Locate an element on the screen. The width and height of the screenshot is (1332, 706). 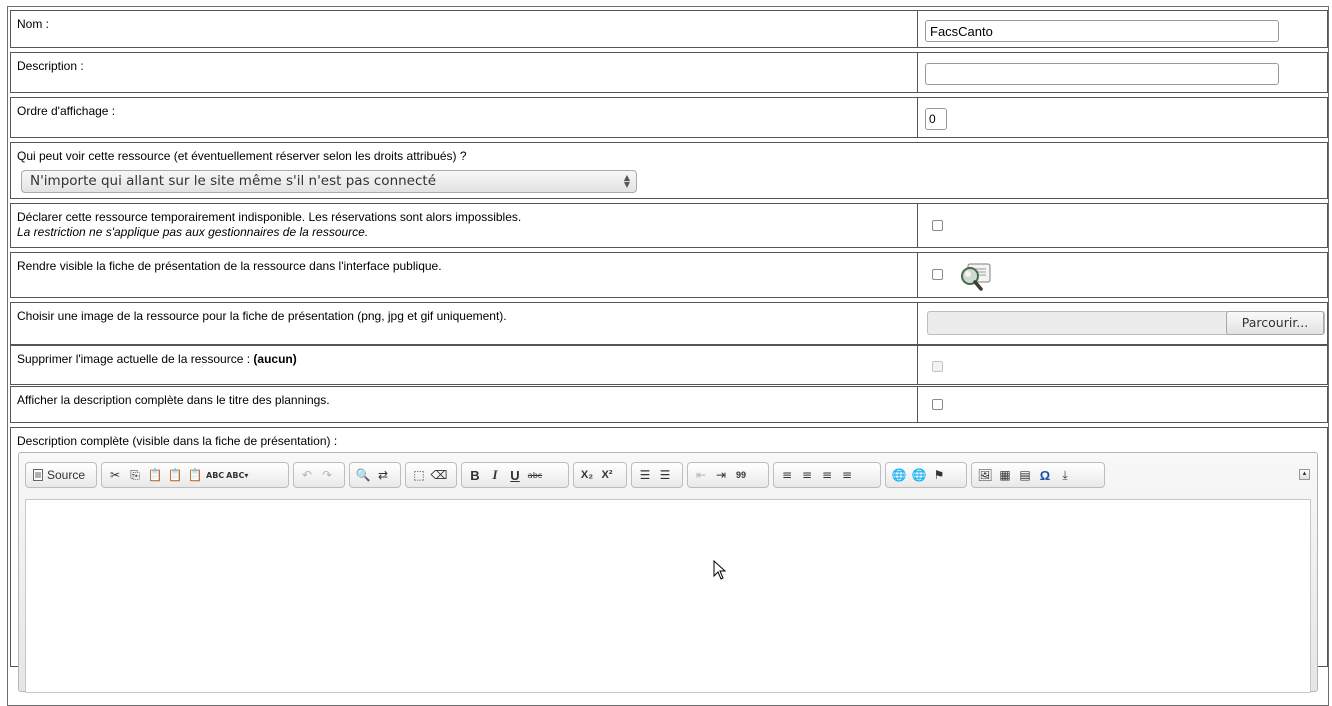
toolbar-group-undo: ↶ ↷ is located at coordinates (319, 475).